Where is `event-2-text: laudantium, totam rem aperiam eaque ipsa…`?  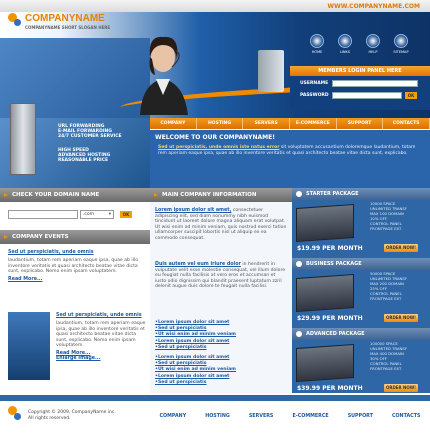 event-2-text: laudantium, totam rem aperiam eaque ipsa… is located at coordinates (101, 335).